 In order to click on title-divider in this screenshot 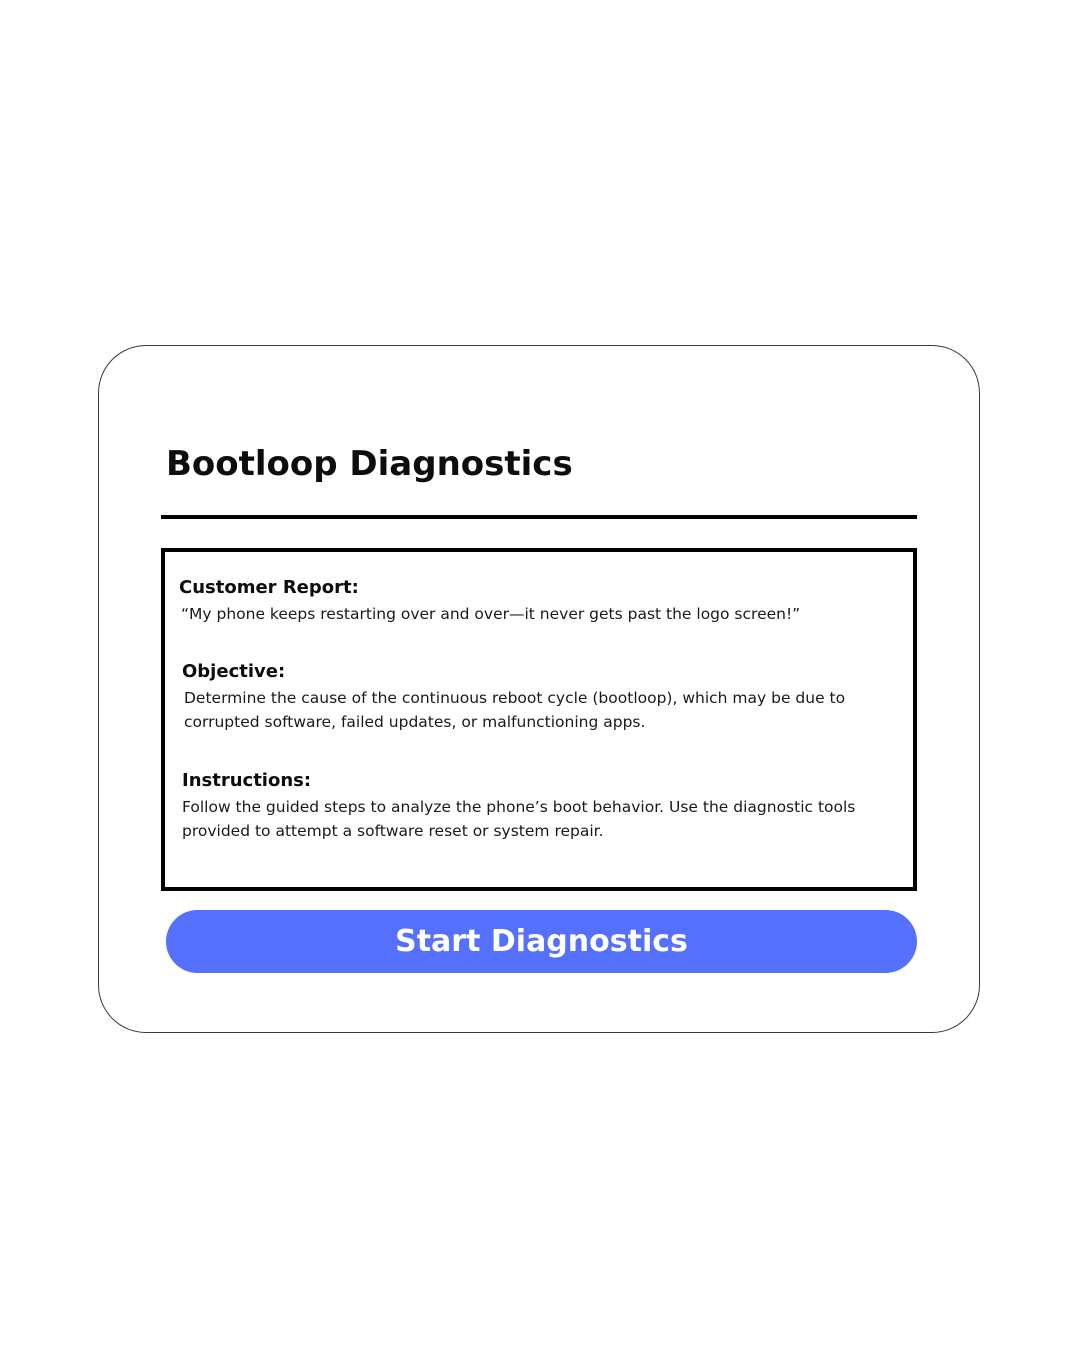, I will do `click(539, 517)`.